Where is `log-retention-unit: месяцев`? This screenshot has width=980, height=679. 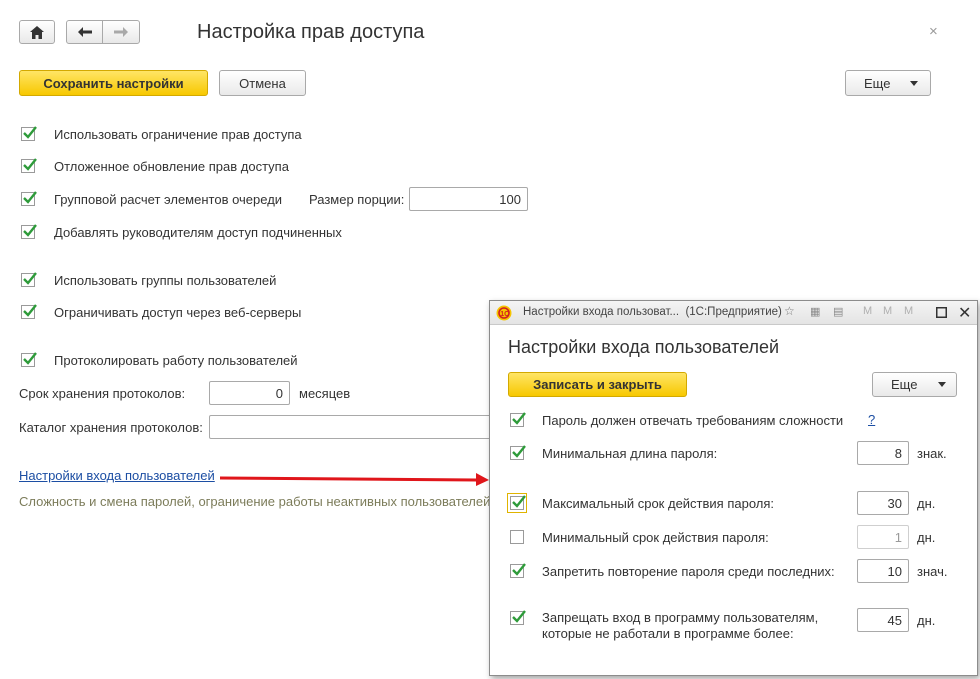
log-retention-unit: месяцев is located at coordinates (325, 393).